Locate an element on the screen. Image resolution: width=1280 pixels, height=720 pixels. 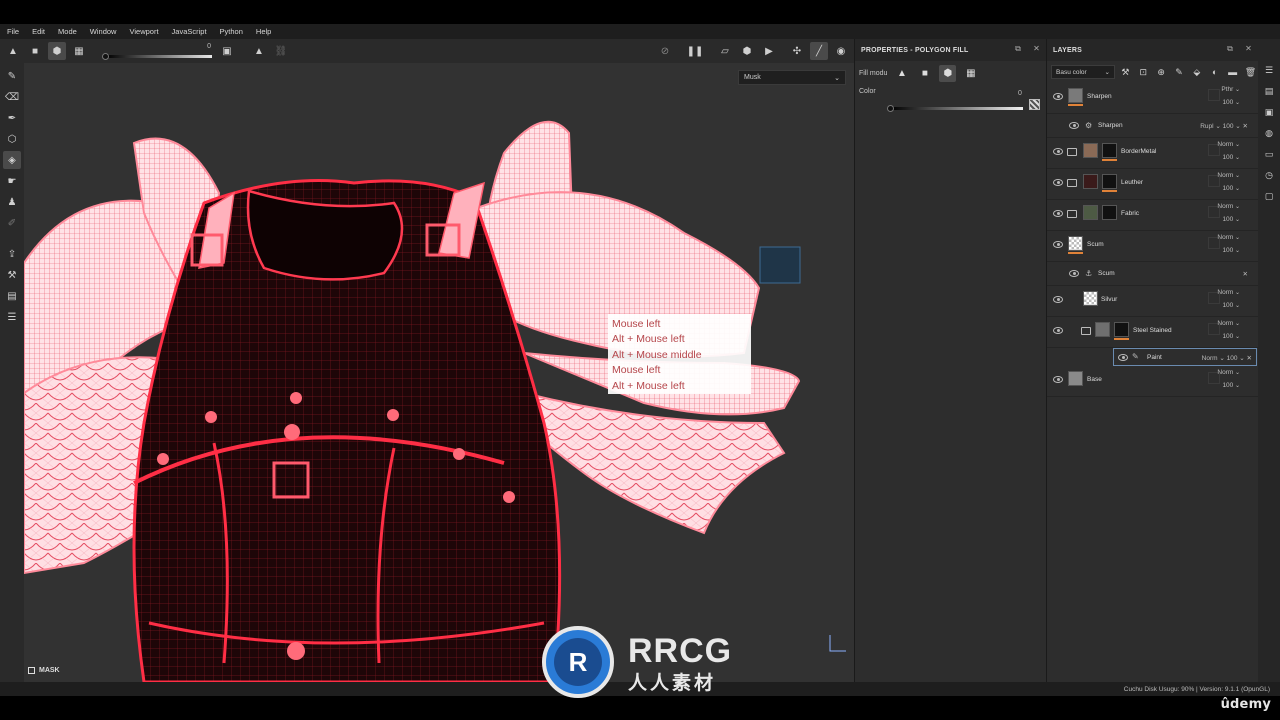
layer-row: Base Norm 100 is located at coordinates (1152, 381).